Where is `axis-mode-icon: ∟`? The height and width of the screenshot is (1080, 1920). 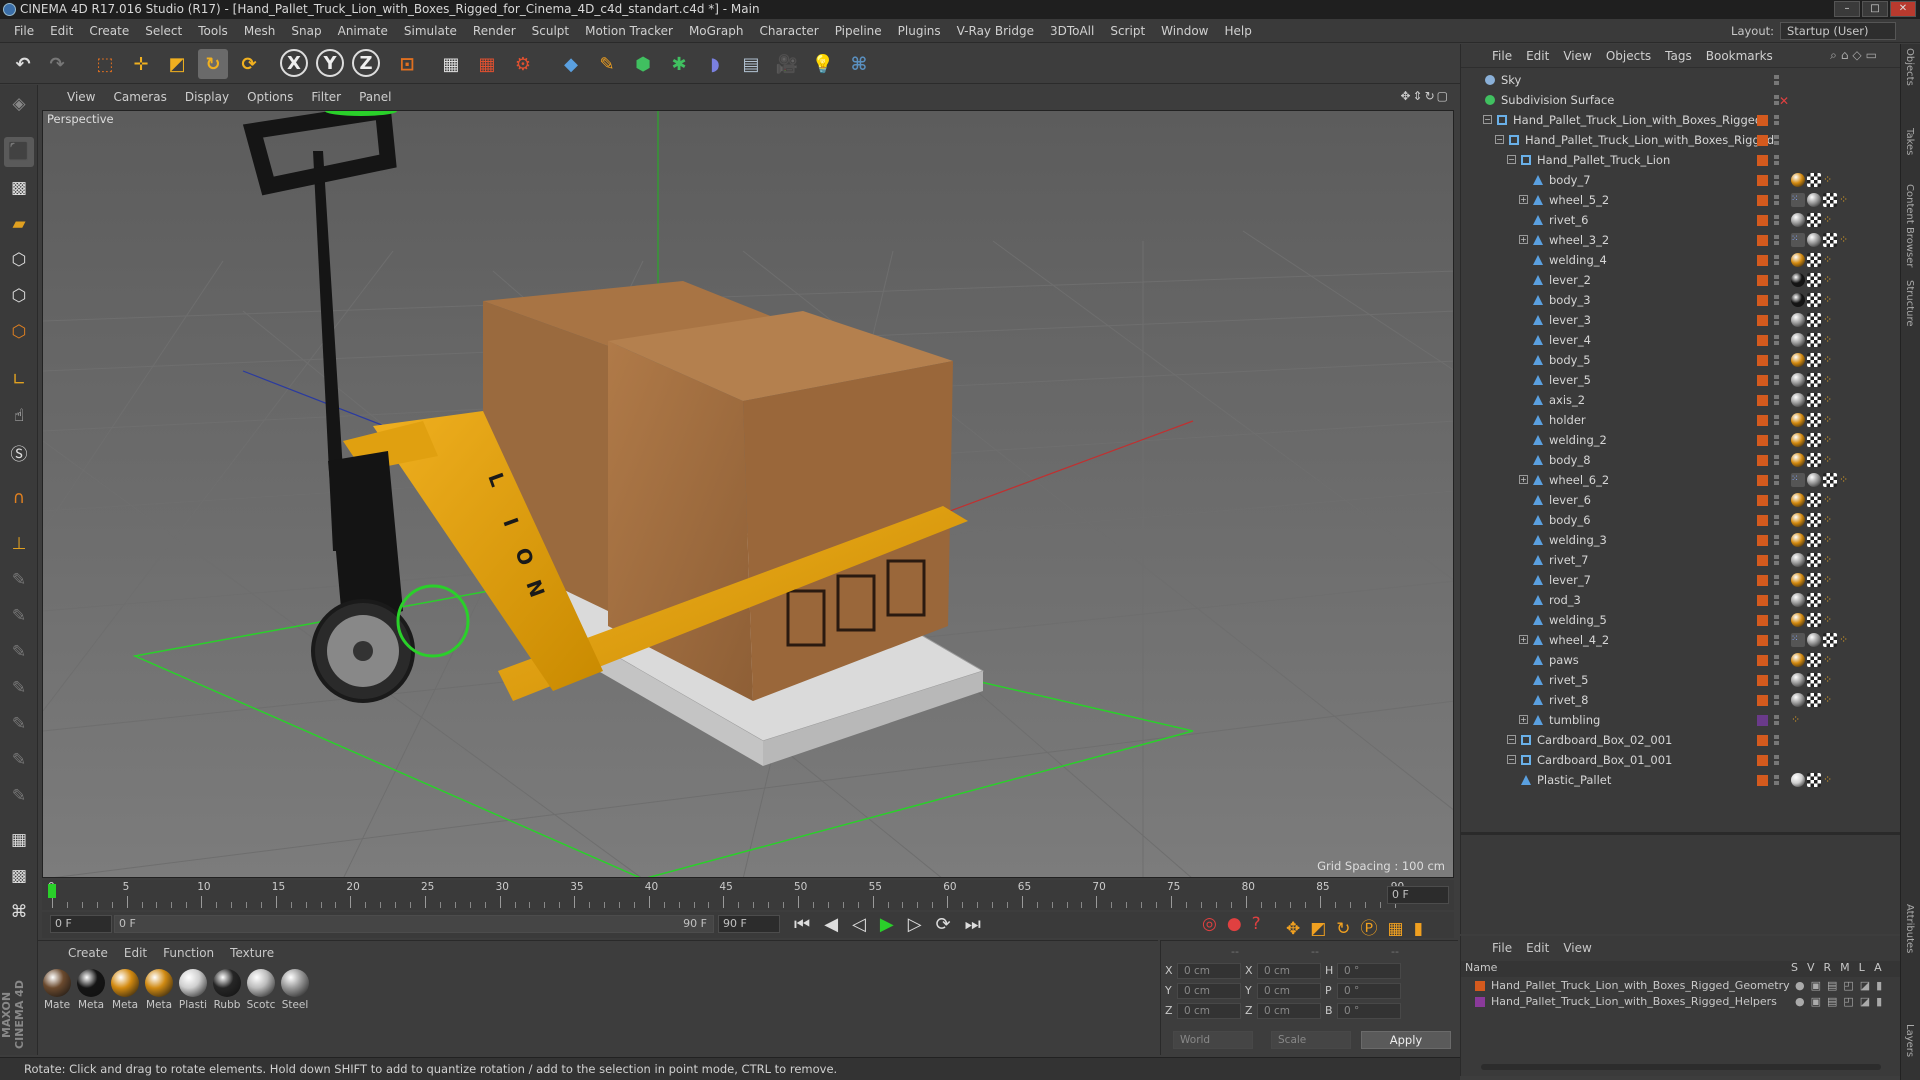
axis-mode-icon: ∟ is located at coordinates (19, 380).